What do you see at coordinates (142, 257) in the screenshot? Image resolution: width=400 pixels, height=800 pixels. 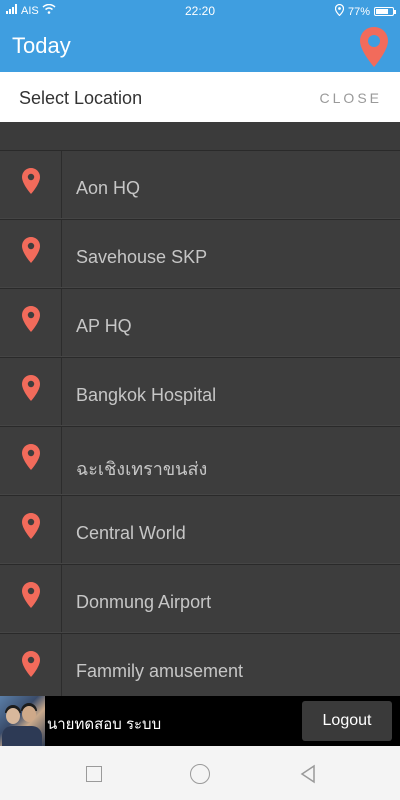 I see `location-label: Savehouse SKP` at bounding box center [142, 257].